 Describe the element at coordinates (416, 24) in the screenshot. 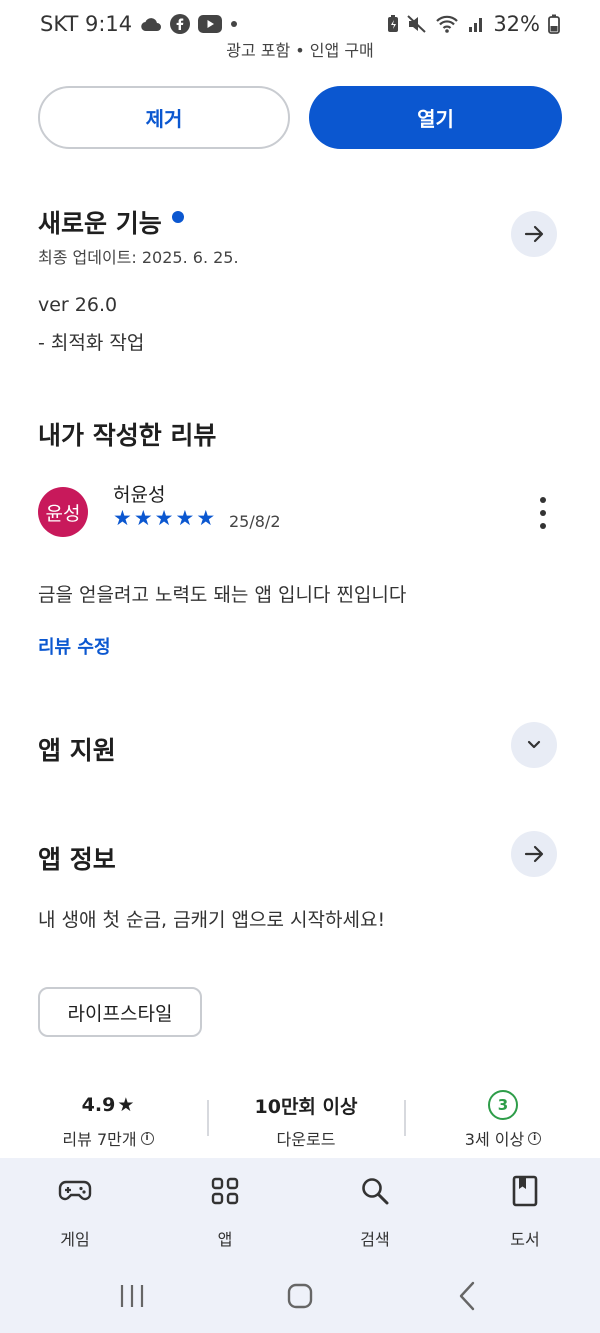

I see `mute-icon` at that location.